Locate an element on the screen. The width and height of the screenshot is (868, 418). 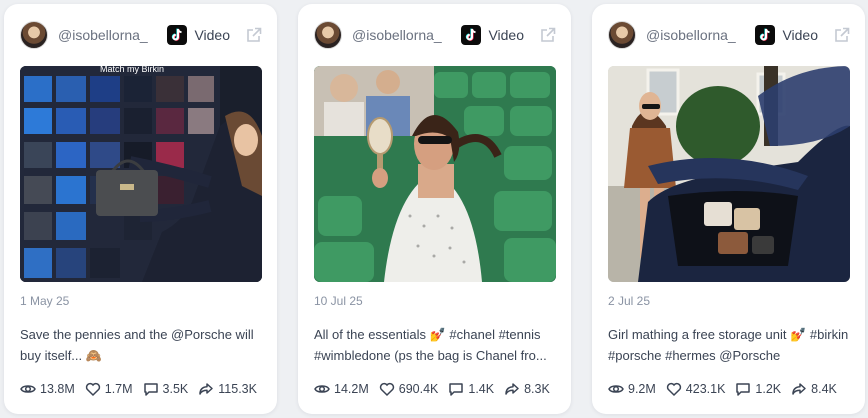
post-date: 10 Jul 25 is located at coordinates (338, 301).